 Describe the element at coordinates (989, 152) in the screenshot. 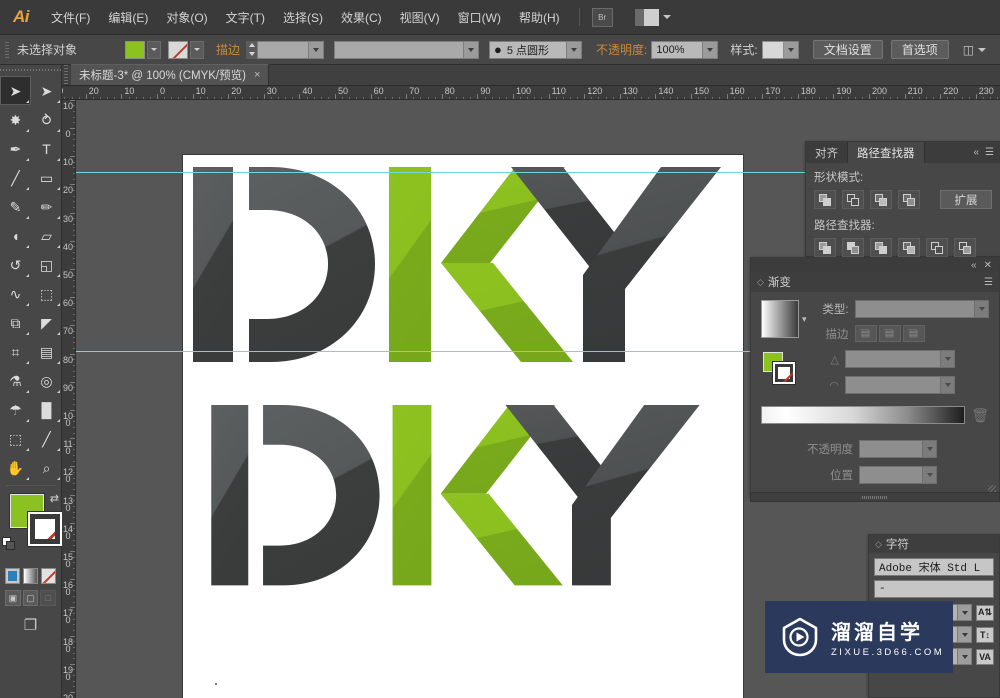

I see `panel-menu-icon: ☰` at that location.